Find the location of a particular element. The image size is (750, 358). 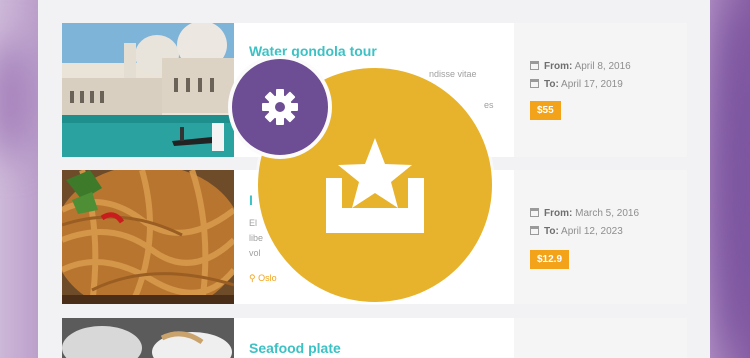

to-date: To: April 17, 2019 is located at coordinates (576, 84).